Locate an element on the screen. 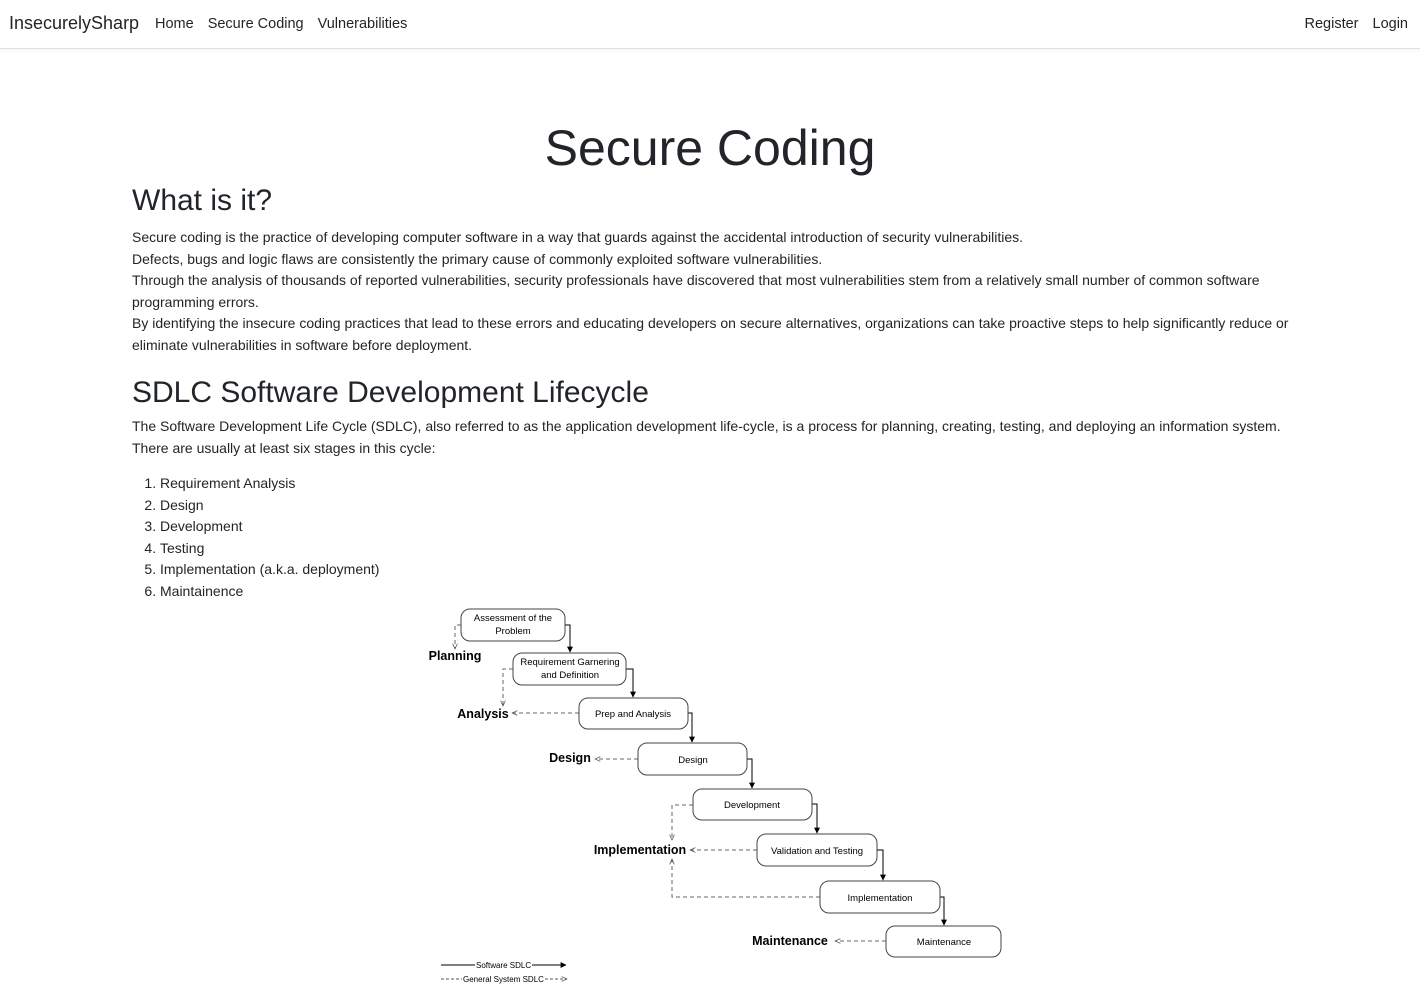  brand-link: InsecurelySharp is located at coordinates (74, 23).